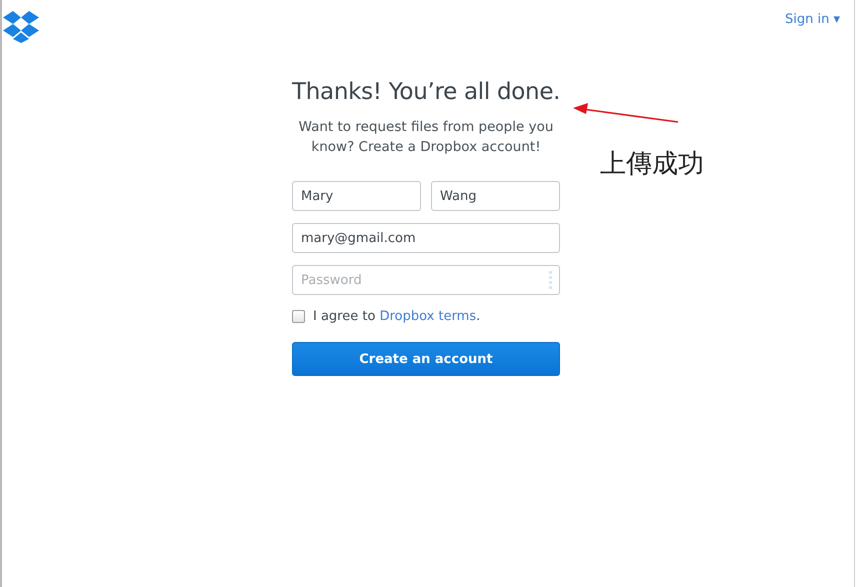  I want to click on dots-icon, so click(550, 280).